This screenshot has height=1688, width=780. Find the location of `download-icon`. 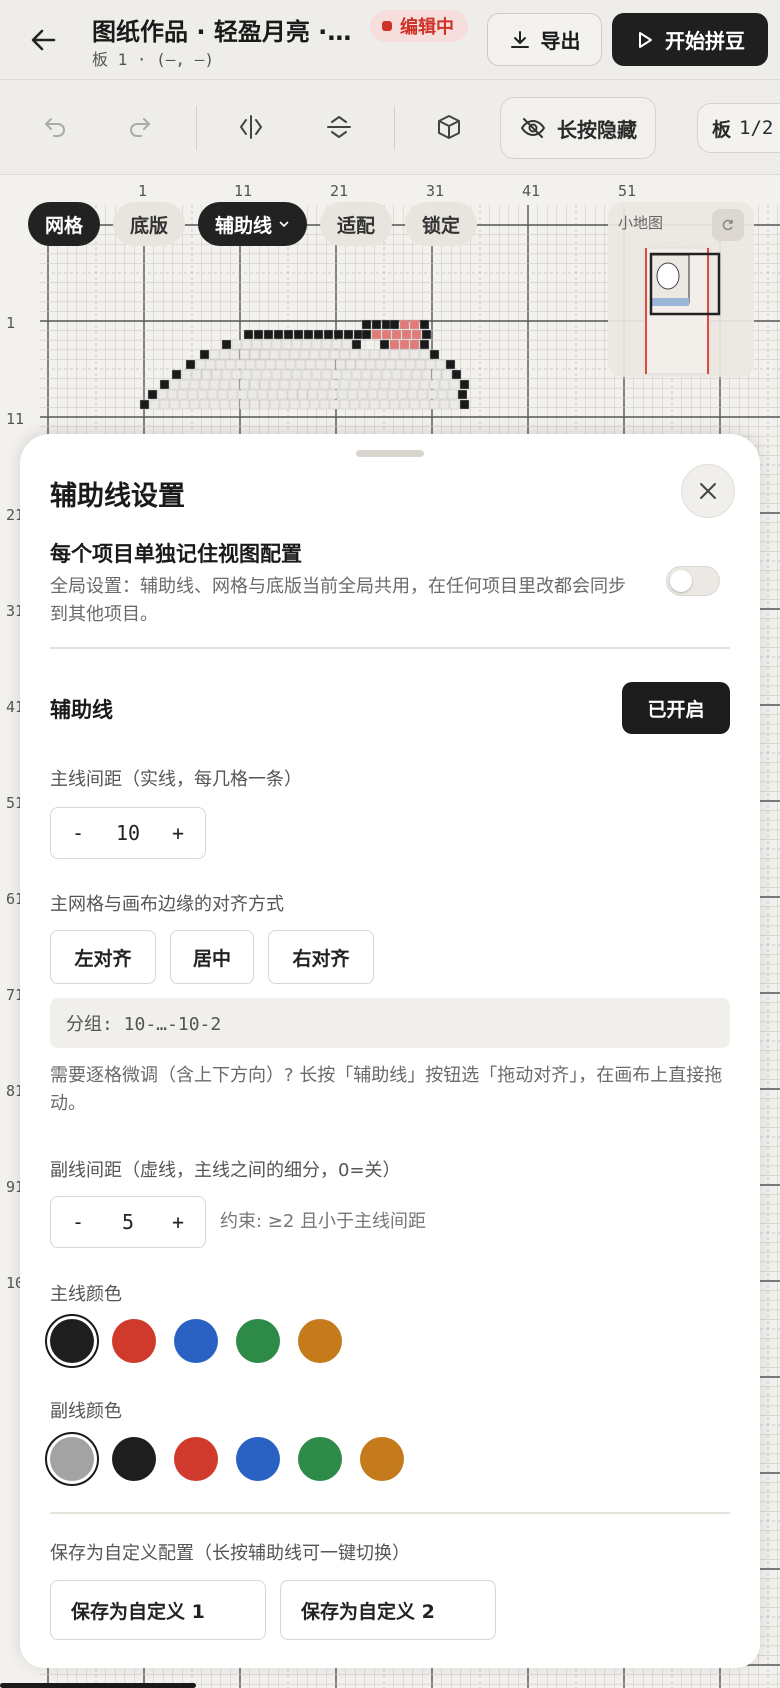

download-icon is located at coordinates (519, 39).